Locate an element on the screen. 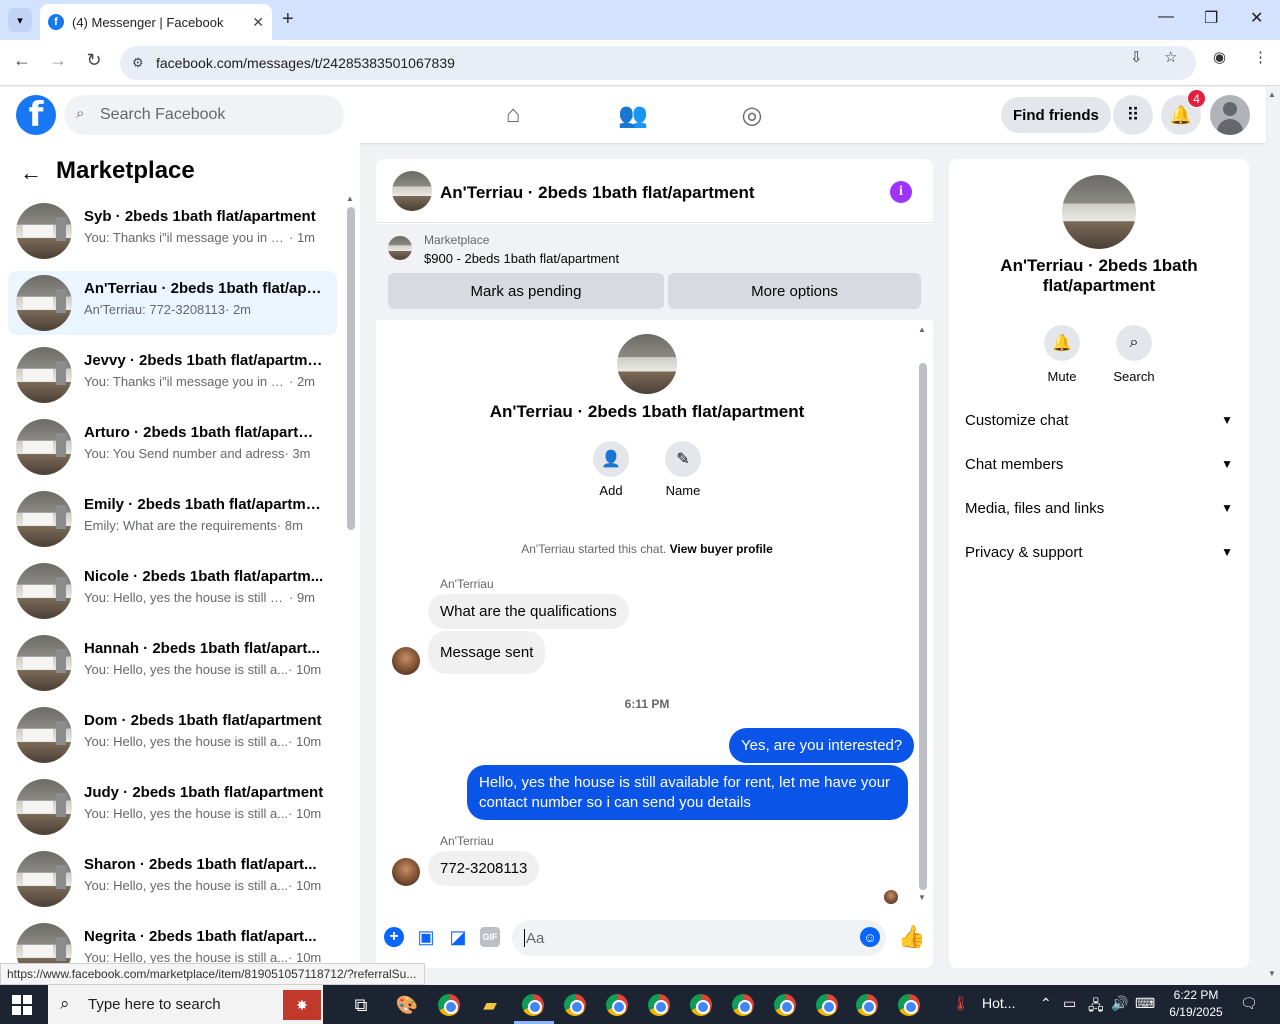 The height and width of the screenshot is (1024, 1280). message-bubble: What are the qualifications is located at coordinates (528, 611).